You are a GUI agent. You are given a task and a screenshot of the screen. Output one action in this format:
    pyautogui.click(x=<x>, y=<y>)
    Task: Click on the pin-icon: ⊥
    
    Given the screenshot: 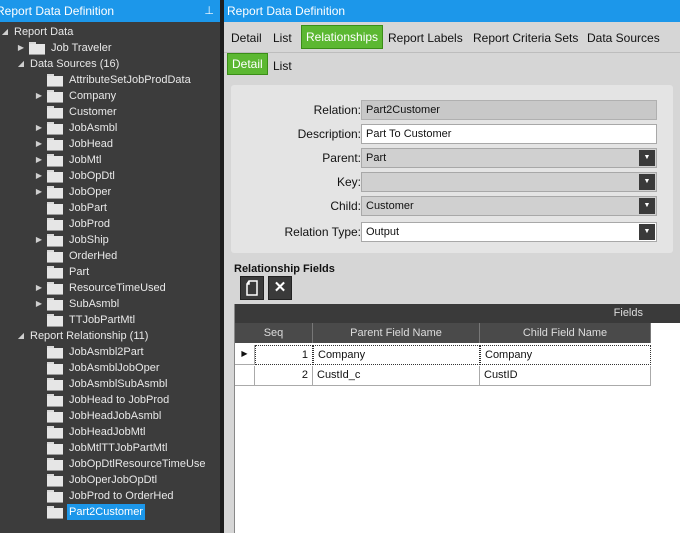 What is the action you would take?
    pyautogui.click(x=209, y=11)
    